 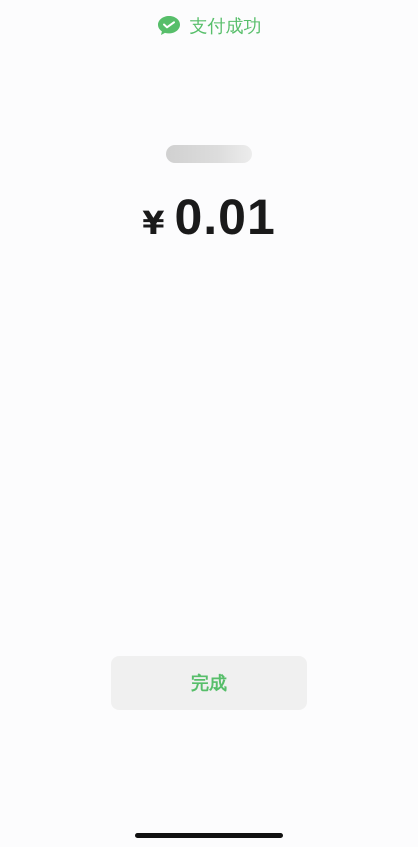 What do you see at coordinates (168, 26) in the screenshot?
I see `chat-check-icon` at bounding box center [168, 26].